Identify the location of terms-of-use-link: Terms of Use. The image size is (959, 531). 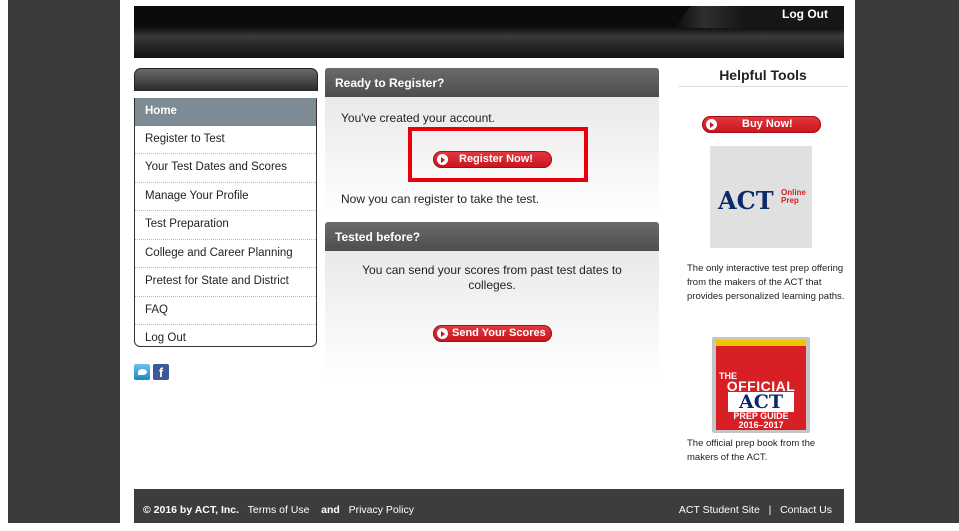
(279, 510).